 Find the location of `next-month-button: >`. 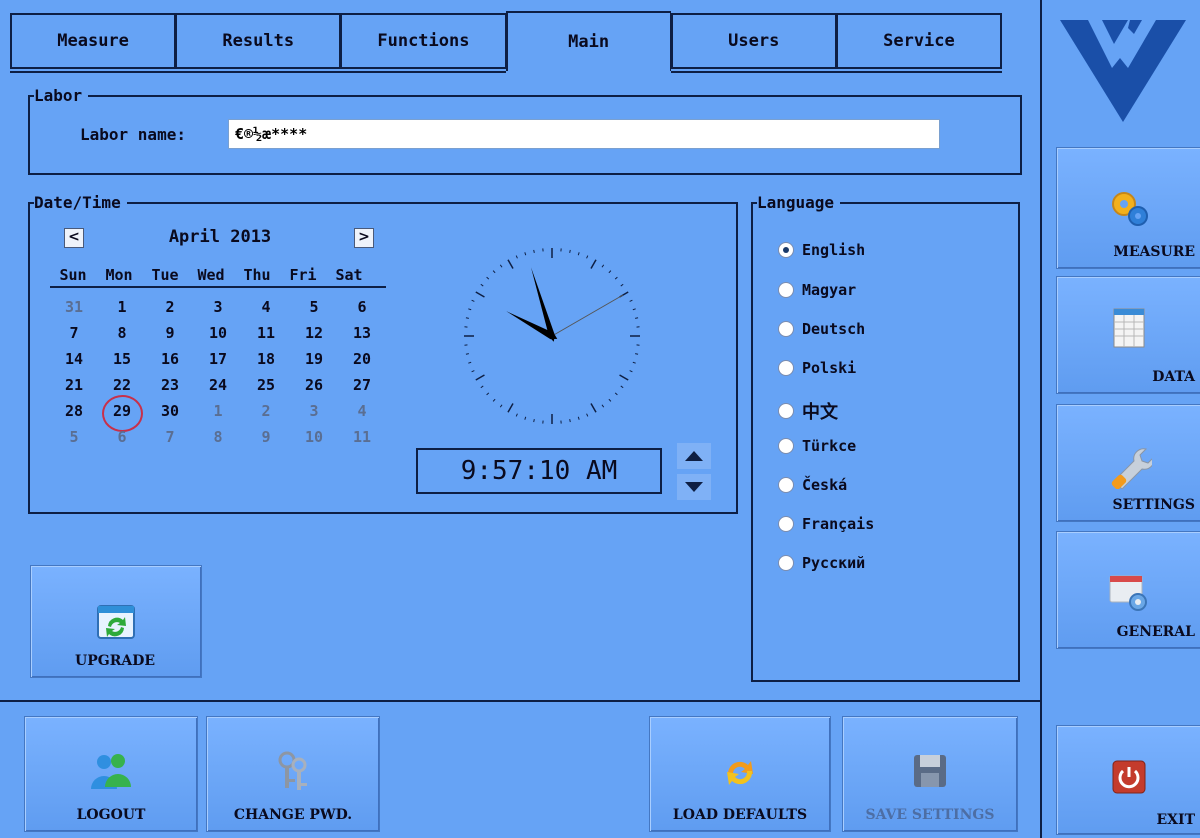

next-month-button: > is located at coordinates (364, 238).